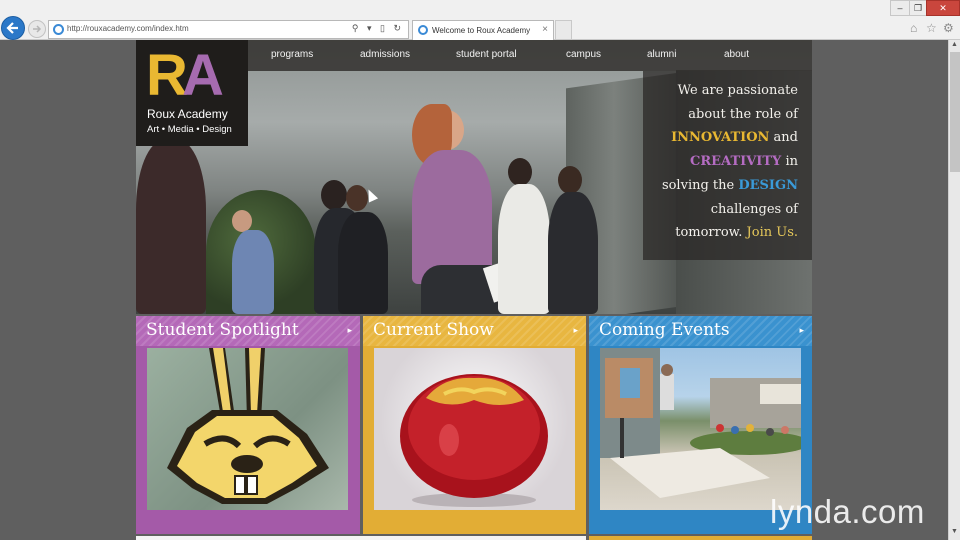  I want to click on nav-admissions: admissions, so click(385, 54).